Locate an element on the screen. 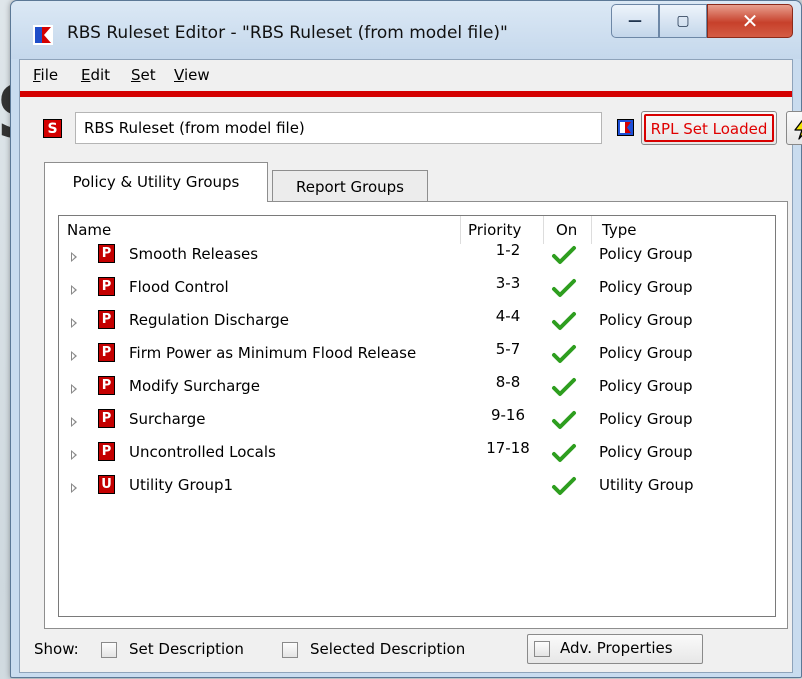  menu-set-mnemonic: S is located at coordinates (136, 75).